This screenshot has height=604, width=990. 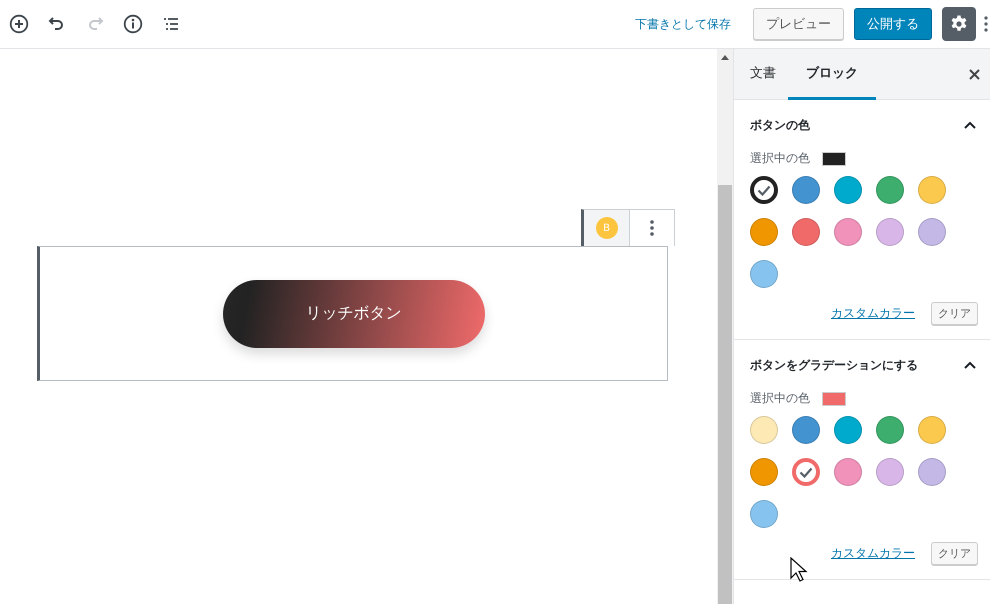 What do you see at coordinates (893, 24) in the screenshot?
I see `publish-button: 公開する` at bounding box center [893, 24].